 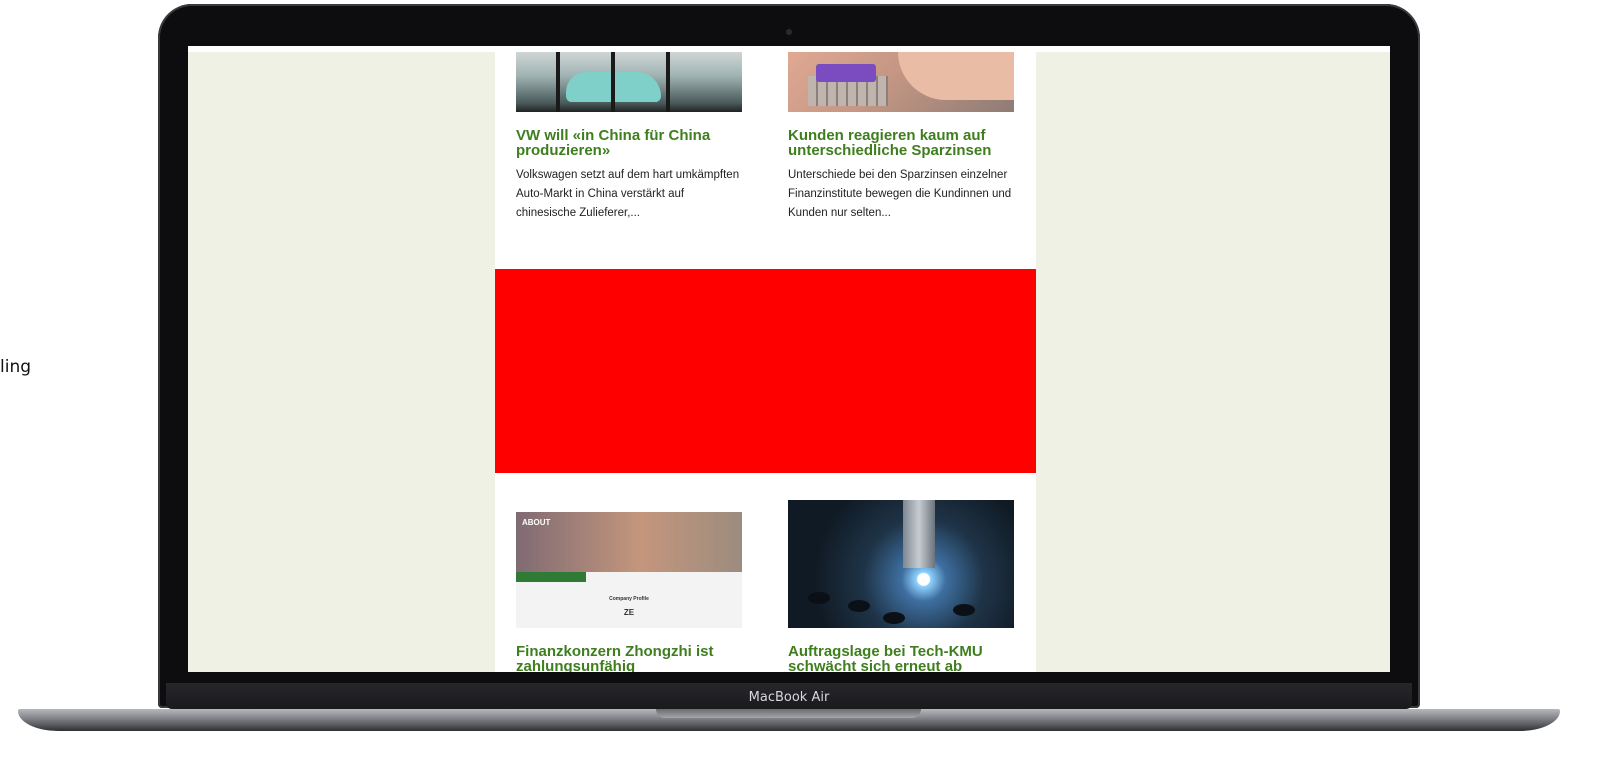 What do you see at coordinates (956, 76) in the screenshot?
I see `hand-shape` at bounding box center [956, 76].